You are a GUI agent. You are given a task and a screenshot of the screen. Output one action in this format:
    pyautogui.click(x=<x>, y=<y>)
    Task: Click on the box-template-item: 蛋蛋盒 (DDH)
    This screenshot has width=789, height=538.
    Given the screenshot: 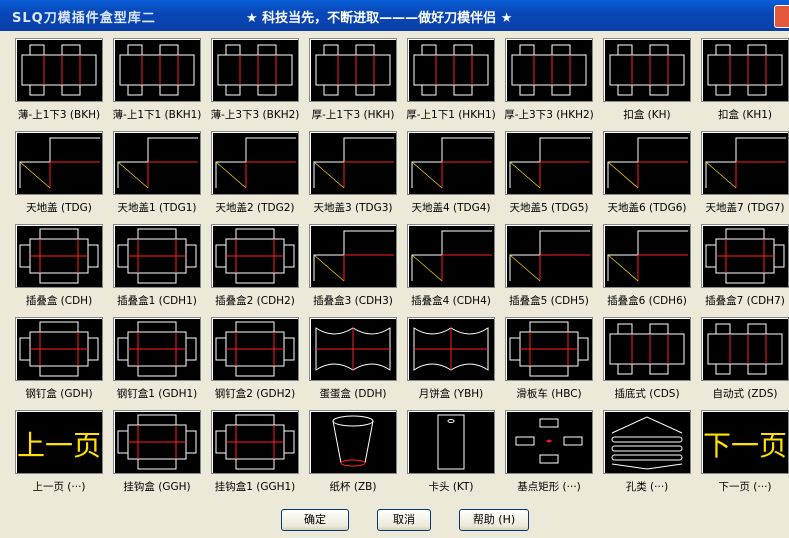 What is the action you would take?
    pyautogui.click(x=353, y=360)
    